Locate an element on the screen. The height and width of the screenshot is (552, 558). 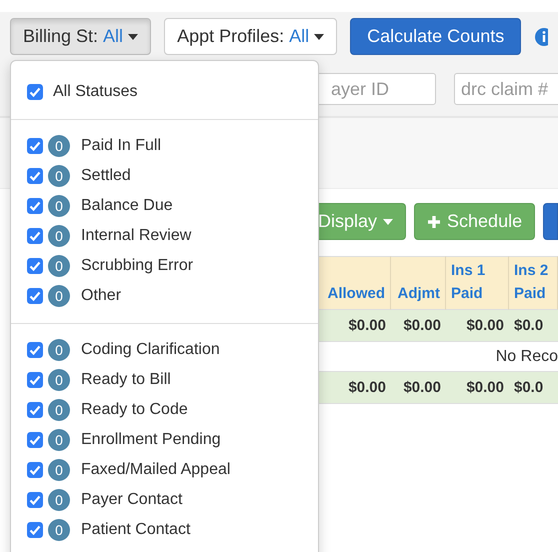
column-header: Allowed is located at coordinates (354, 283).